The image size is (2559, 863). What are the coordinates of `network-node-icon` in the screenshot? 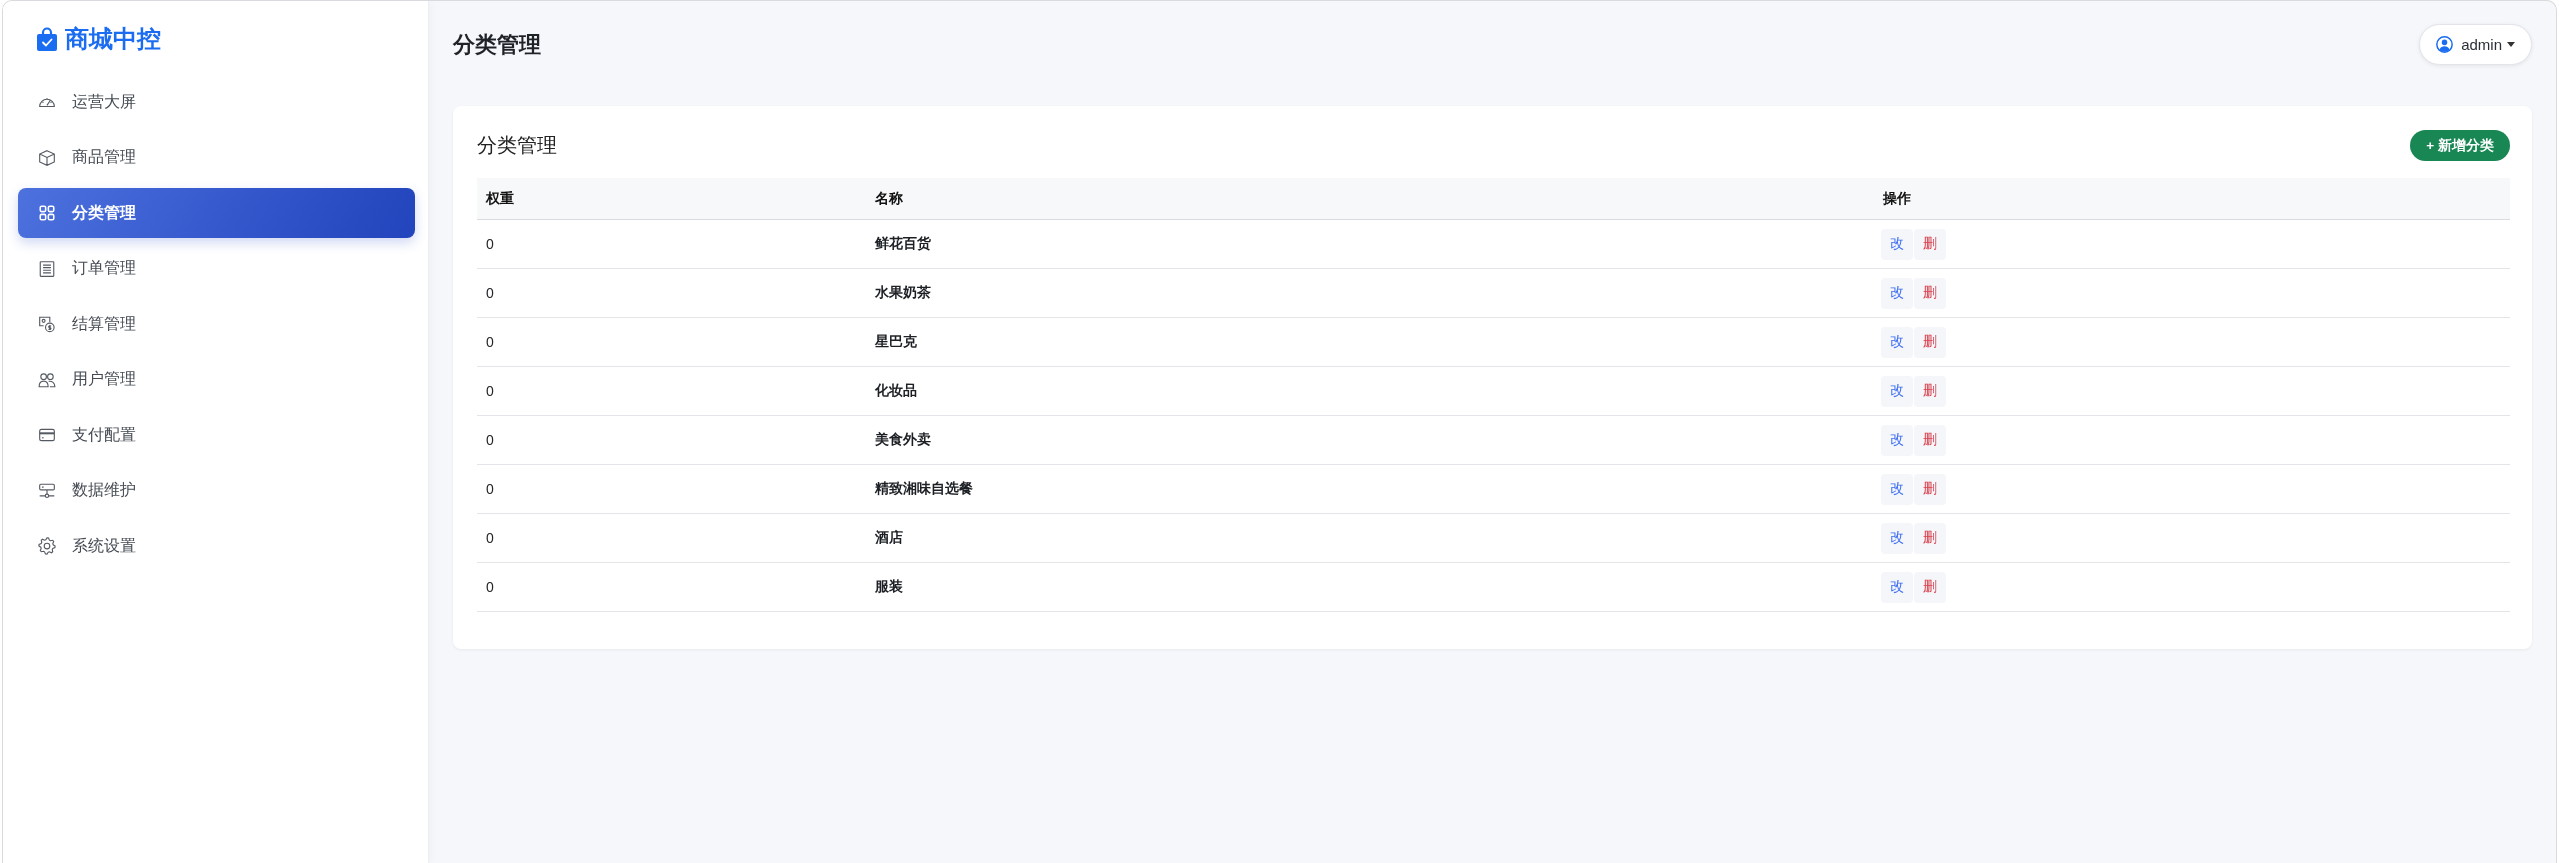 It's located at (47, 490).